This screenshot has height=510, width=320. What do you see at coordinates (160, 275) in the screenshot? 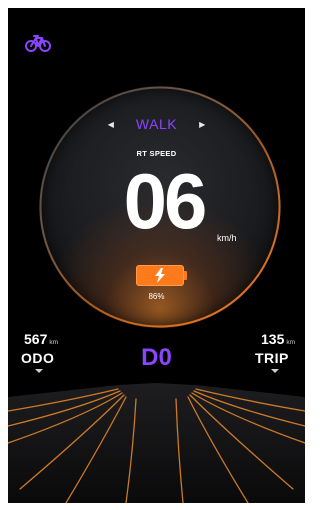
I see `lightning-bolt-icon` at bounding box center [160, 275].